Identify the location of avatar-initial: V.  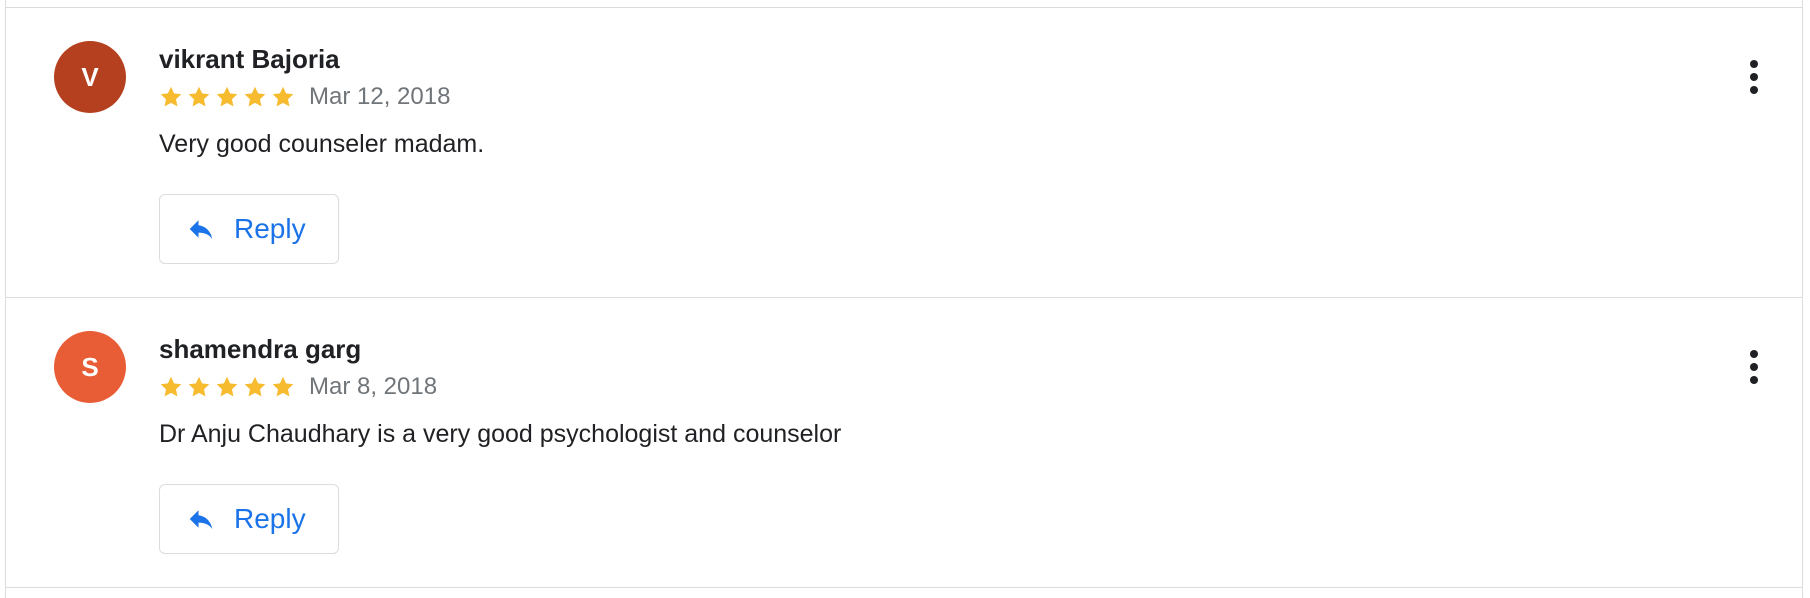
(90, 76).